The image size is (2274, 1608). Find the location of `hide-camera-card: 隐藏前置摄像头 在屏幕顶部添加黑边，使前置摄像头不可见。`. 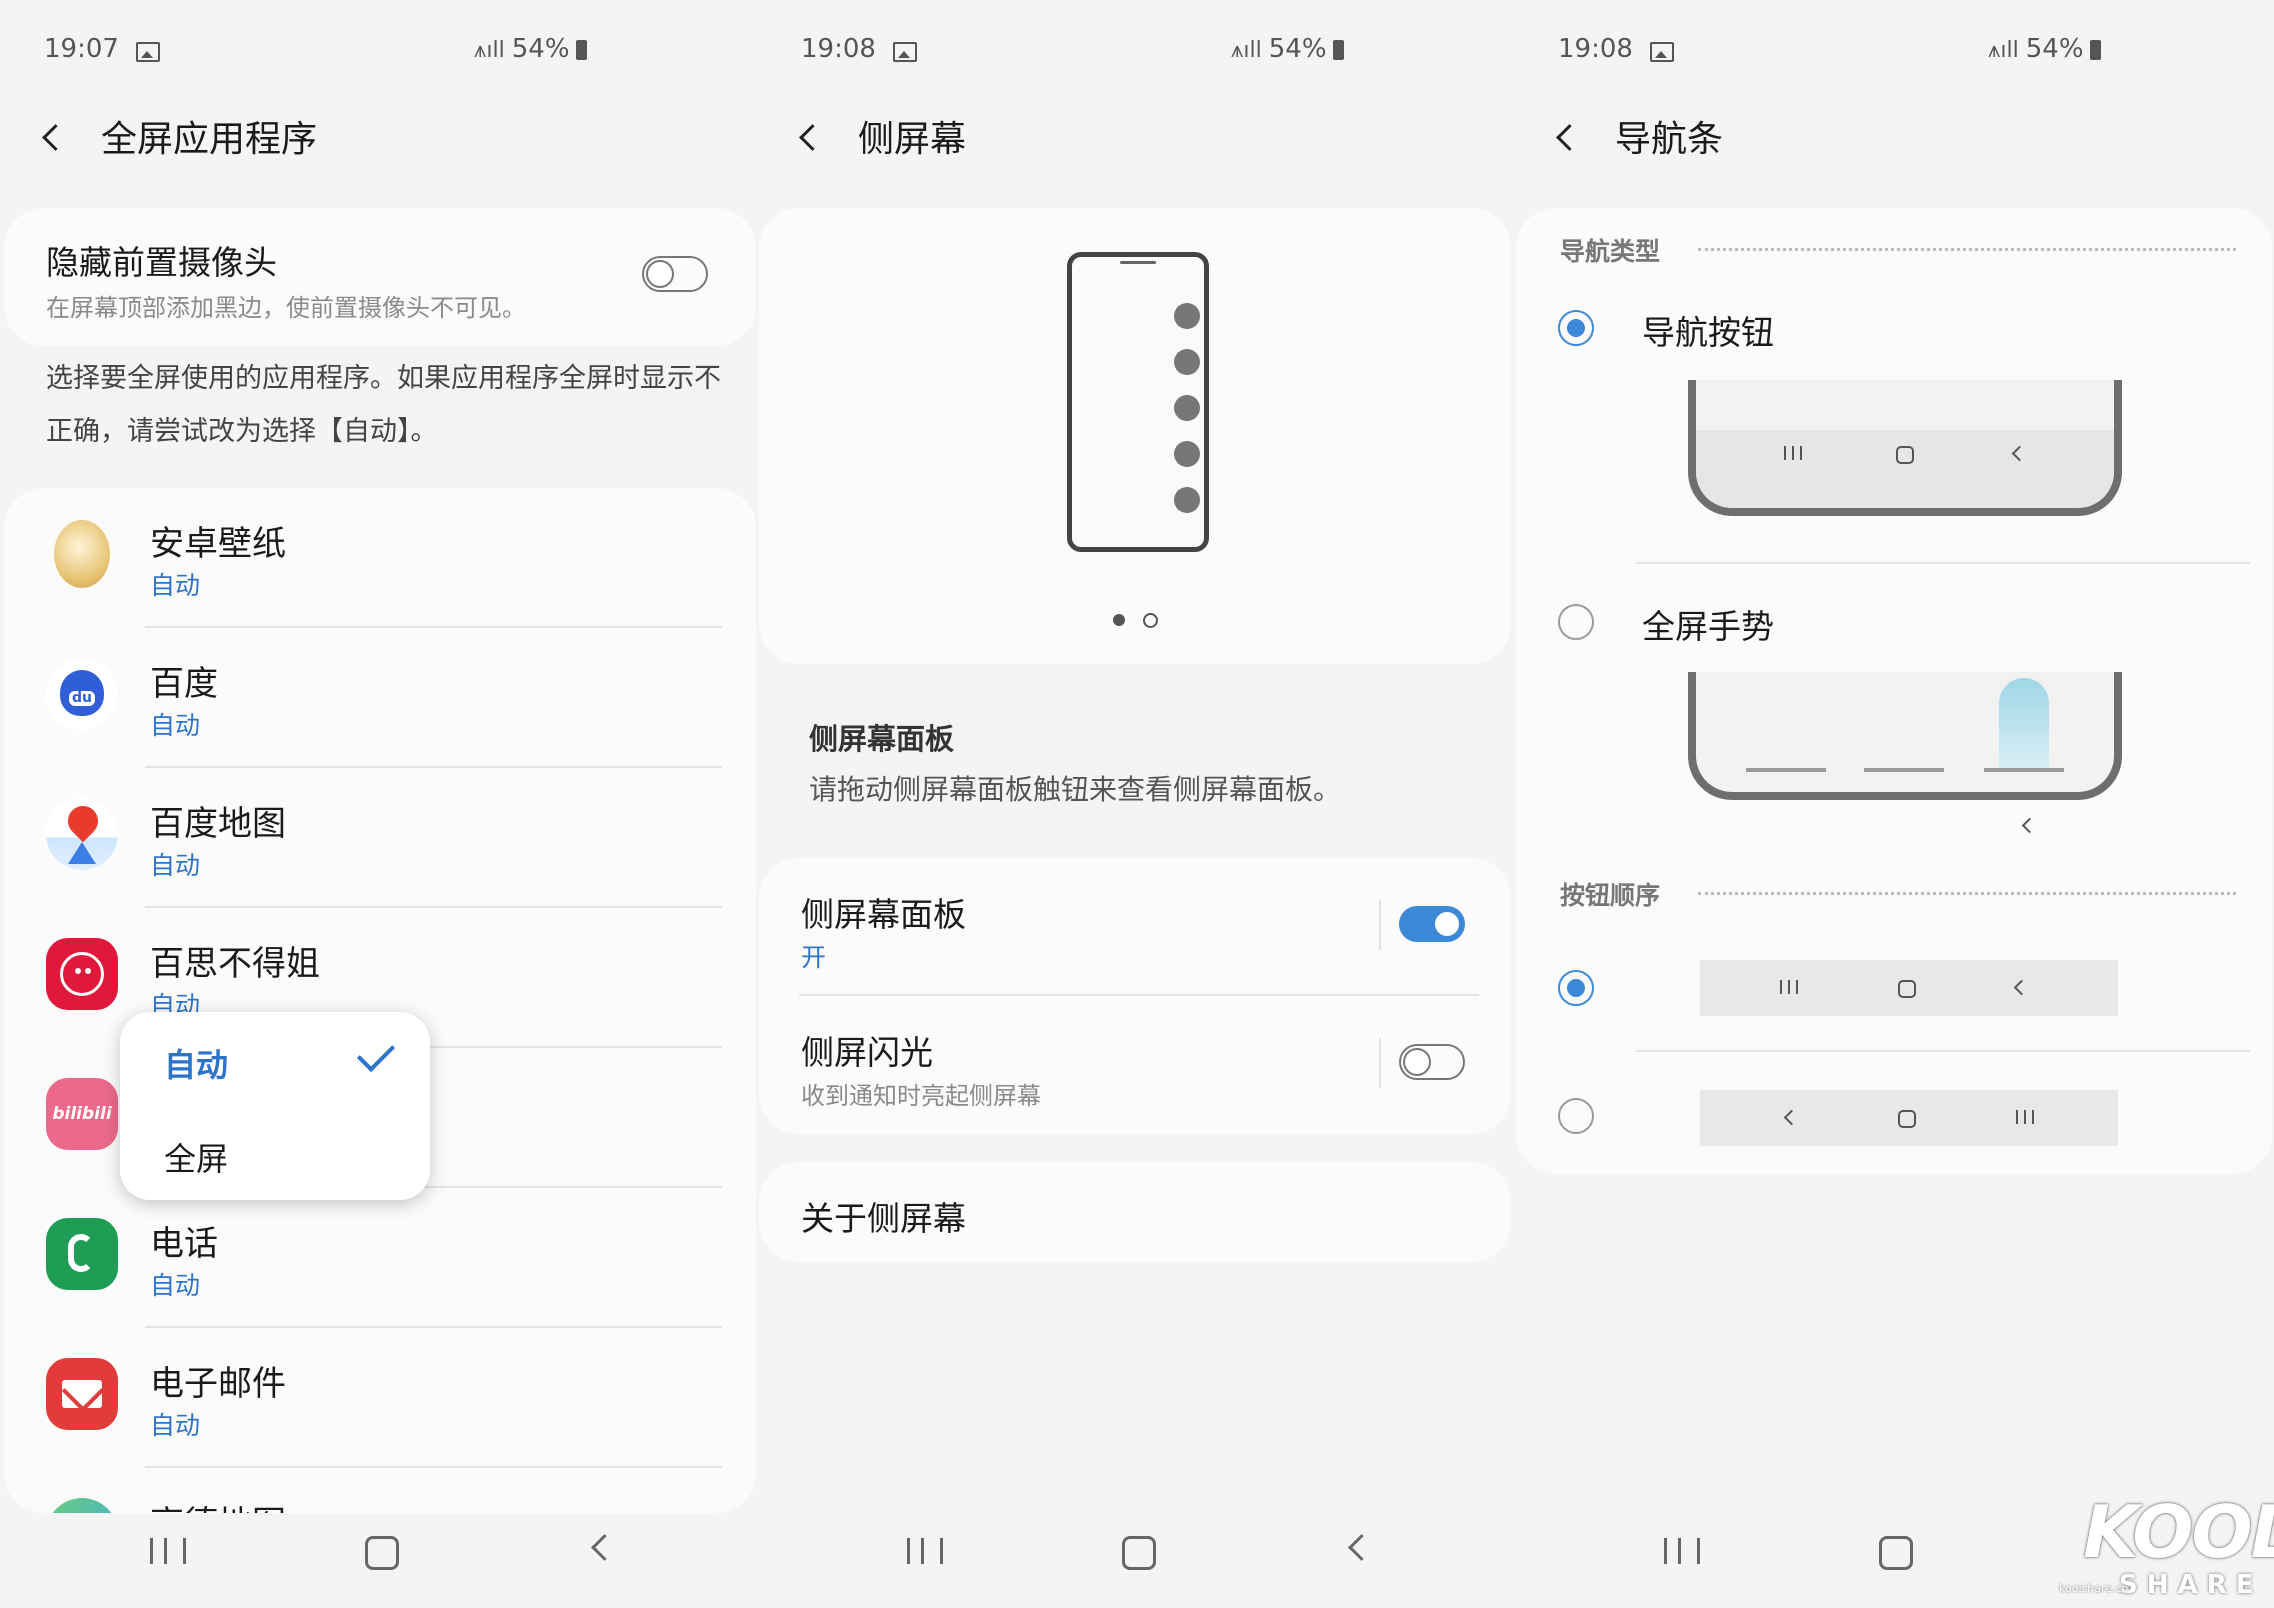

hide-camera-card: 隐藏前置摄像头 在屏幕顶部添加黑边，使前置摄像头不可见。 is located at coordinates (380, 277).